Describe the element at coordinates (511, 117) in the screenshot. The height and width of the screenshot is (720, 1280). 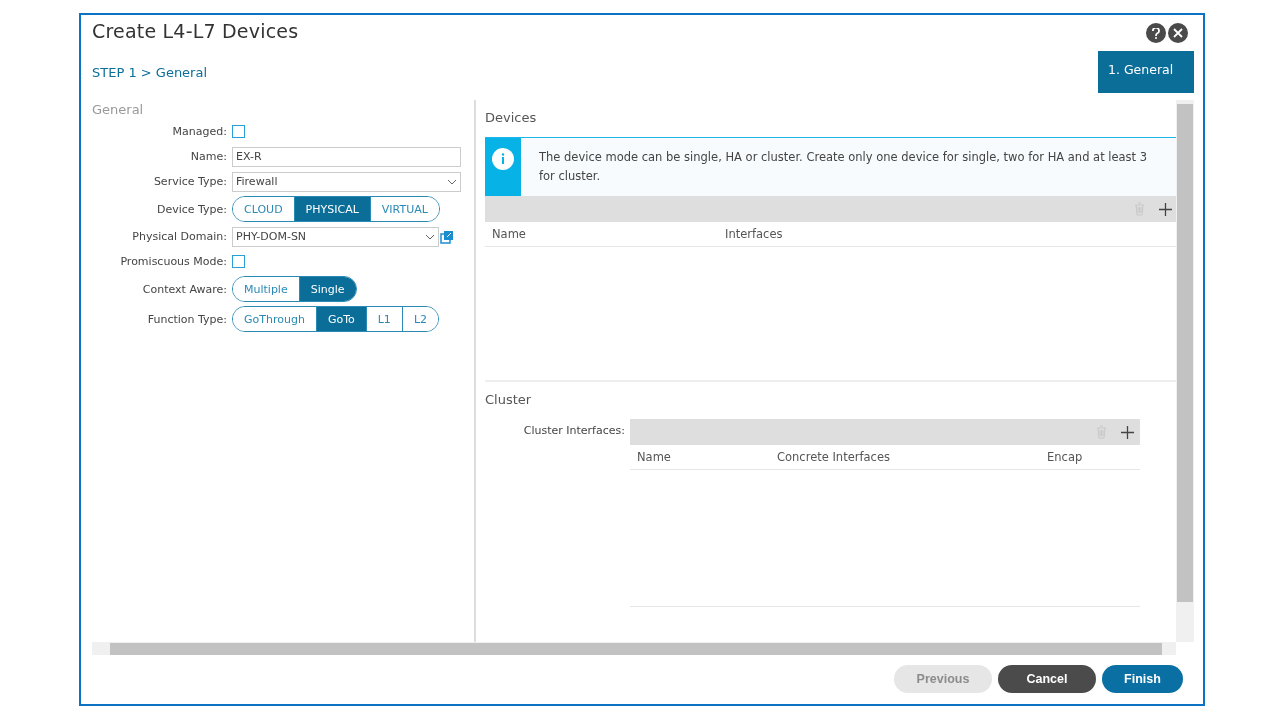
I see `section-title: Devices` at that location.